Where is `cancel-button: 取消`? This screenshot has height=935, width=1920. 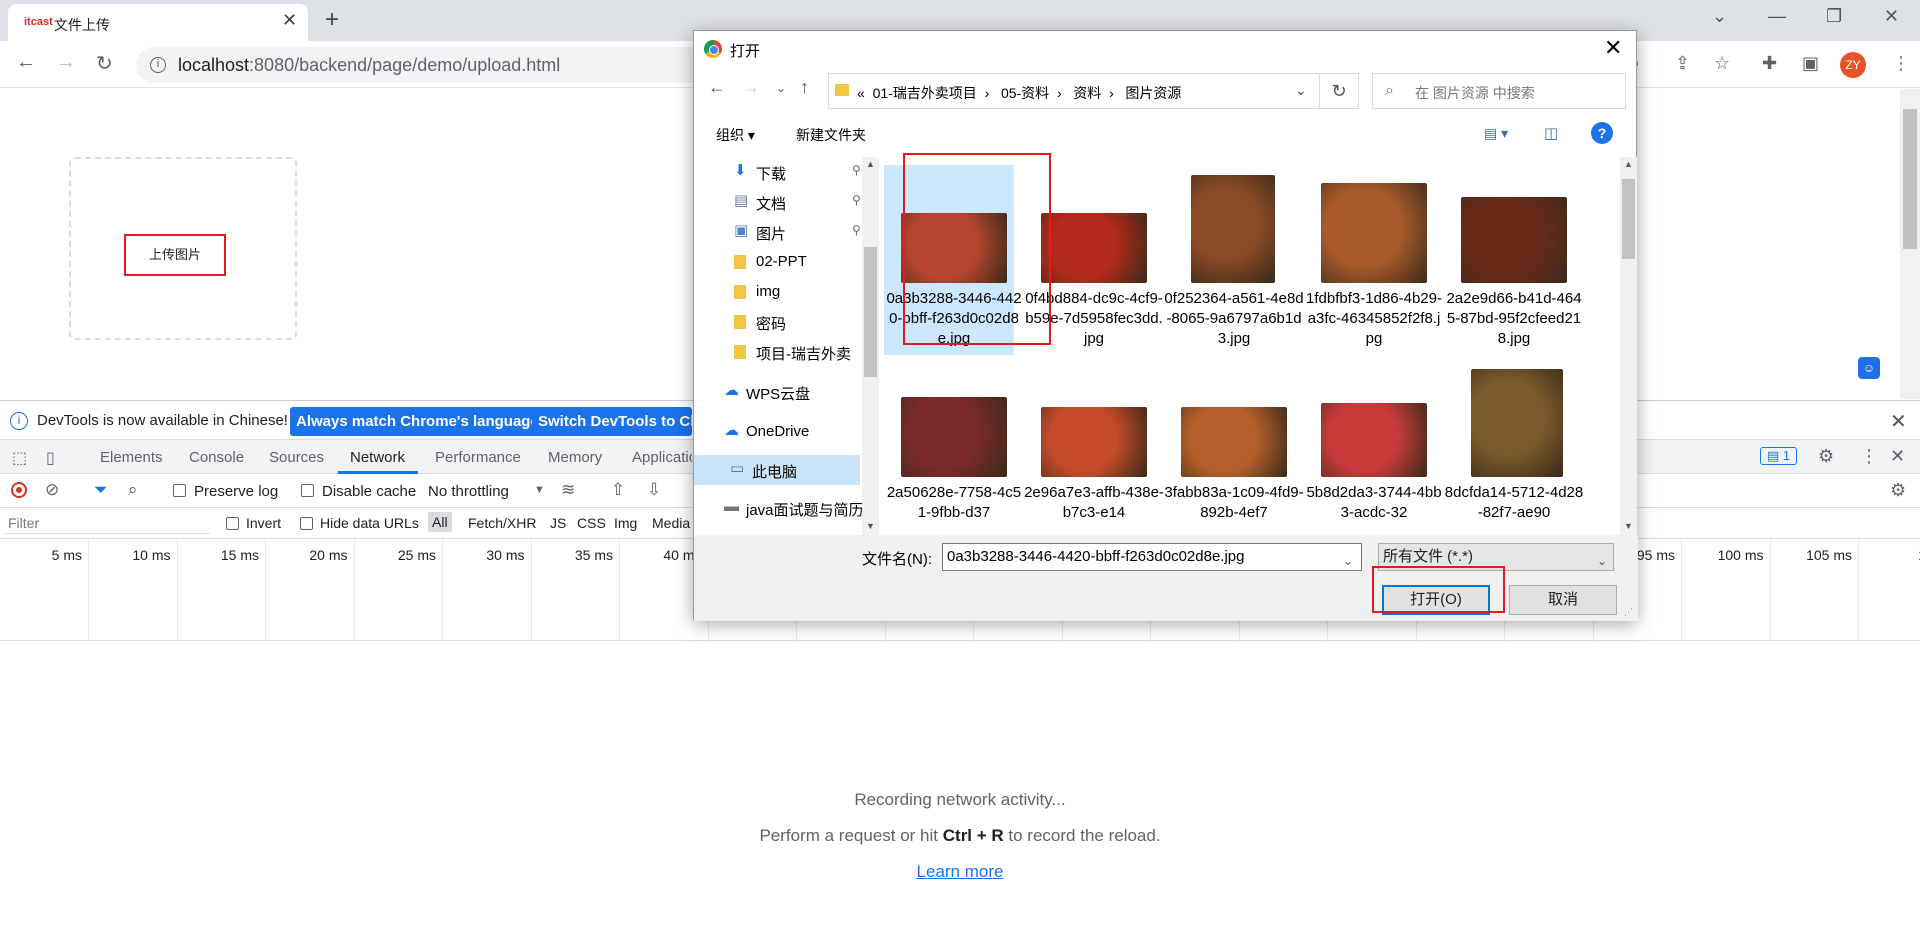
cancel-button: 取消 is located at coordinates (1563, 600).